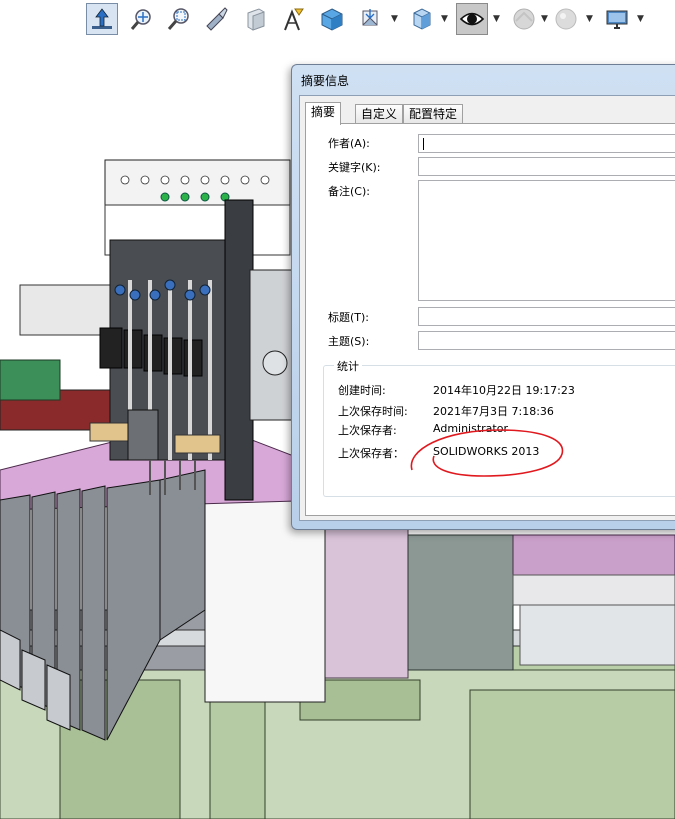  Describe the element at coordinates (349, 143) in the screenshot. I see `author-label: 作者(A):` at that location.